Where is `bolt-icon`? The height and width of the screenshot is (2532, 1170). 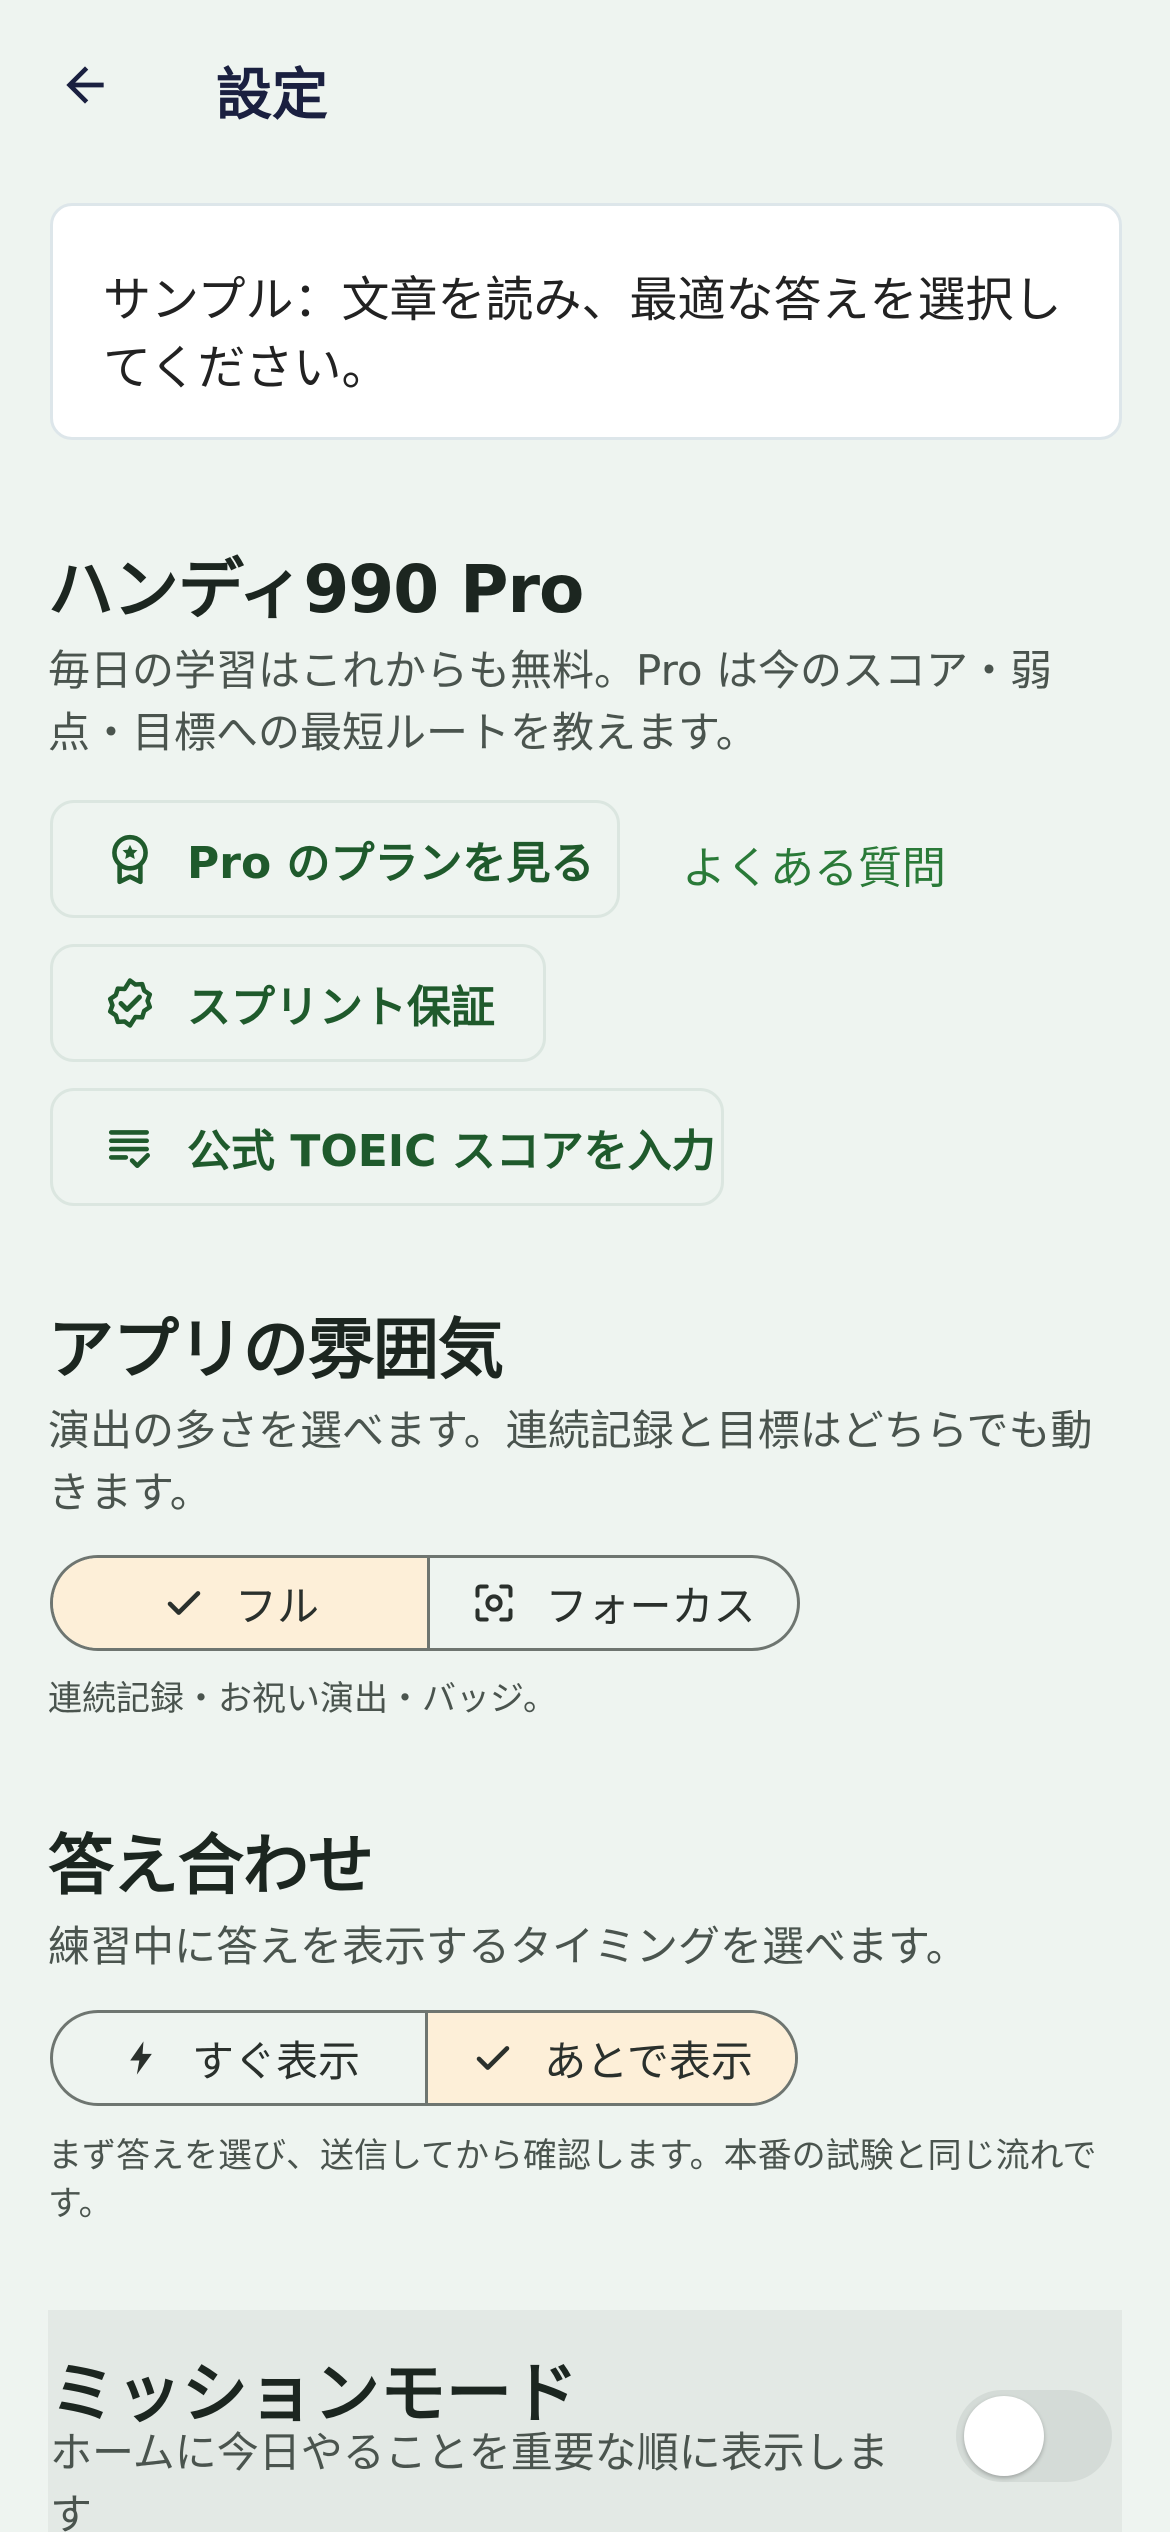
bolt-icon is located at coordinates (141, 2058).